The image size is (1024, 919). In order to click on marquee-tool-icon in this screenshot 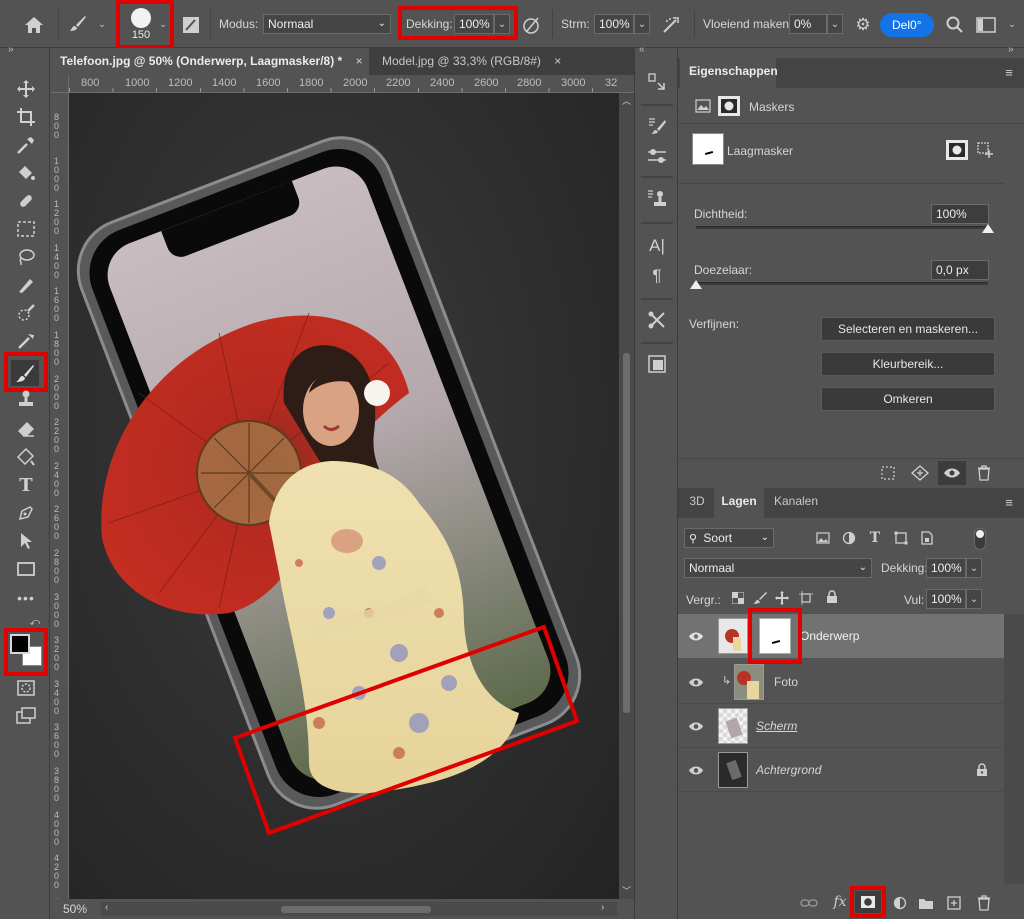, I will do `click(26, 229)`.